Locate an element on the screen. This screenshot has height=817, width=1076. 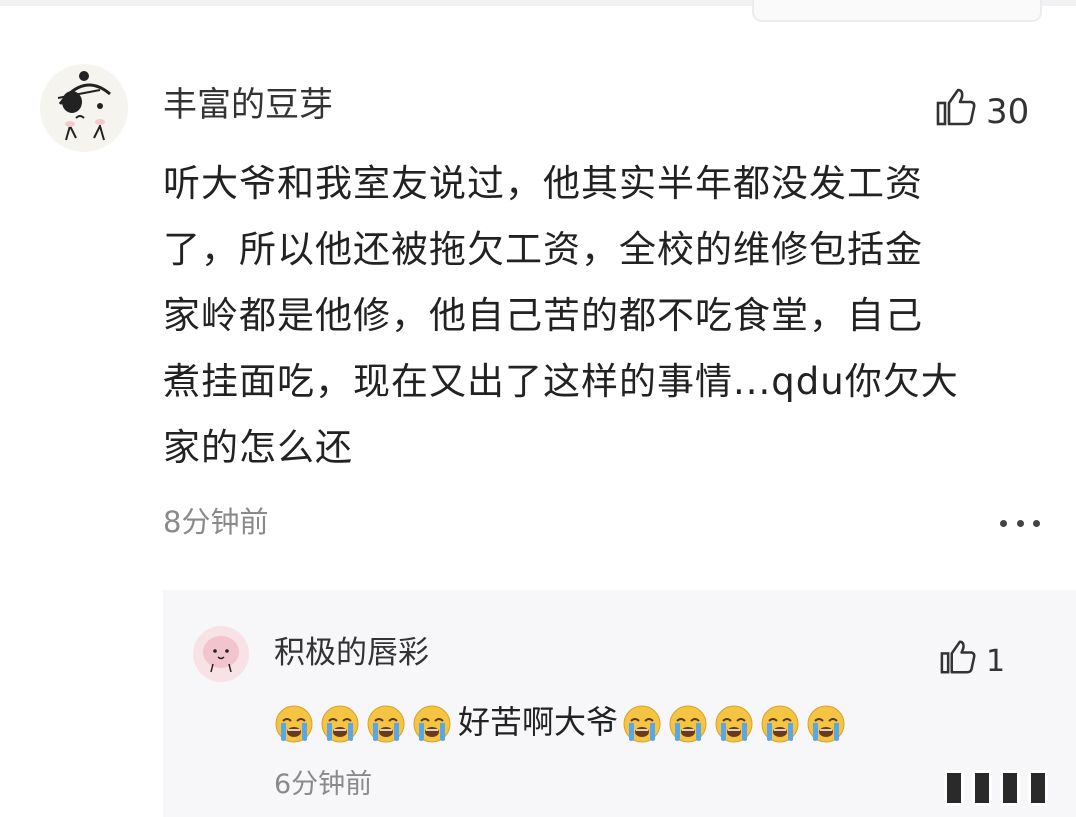
watermark-logo is located at coordinates (996, 788).